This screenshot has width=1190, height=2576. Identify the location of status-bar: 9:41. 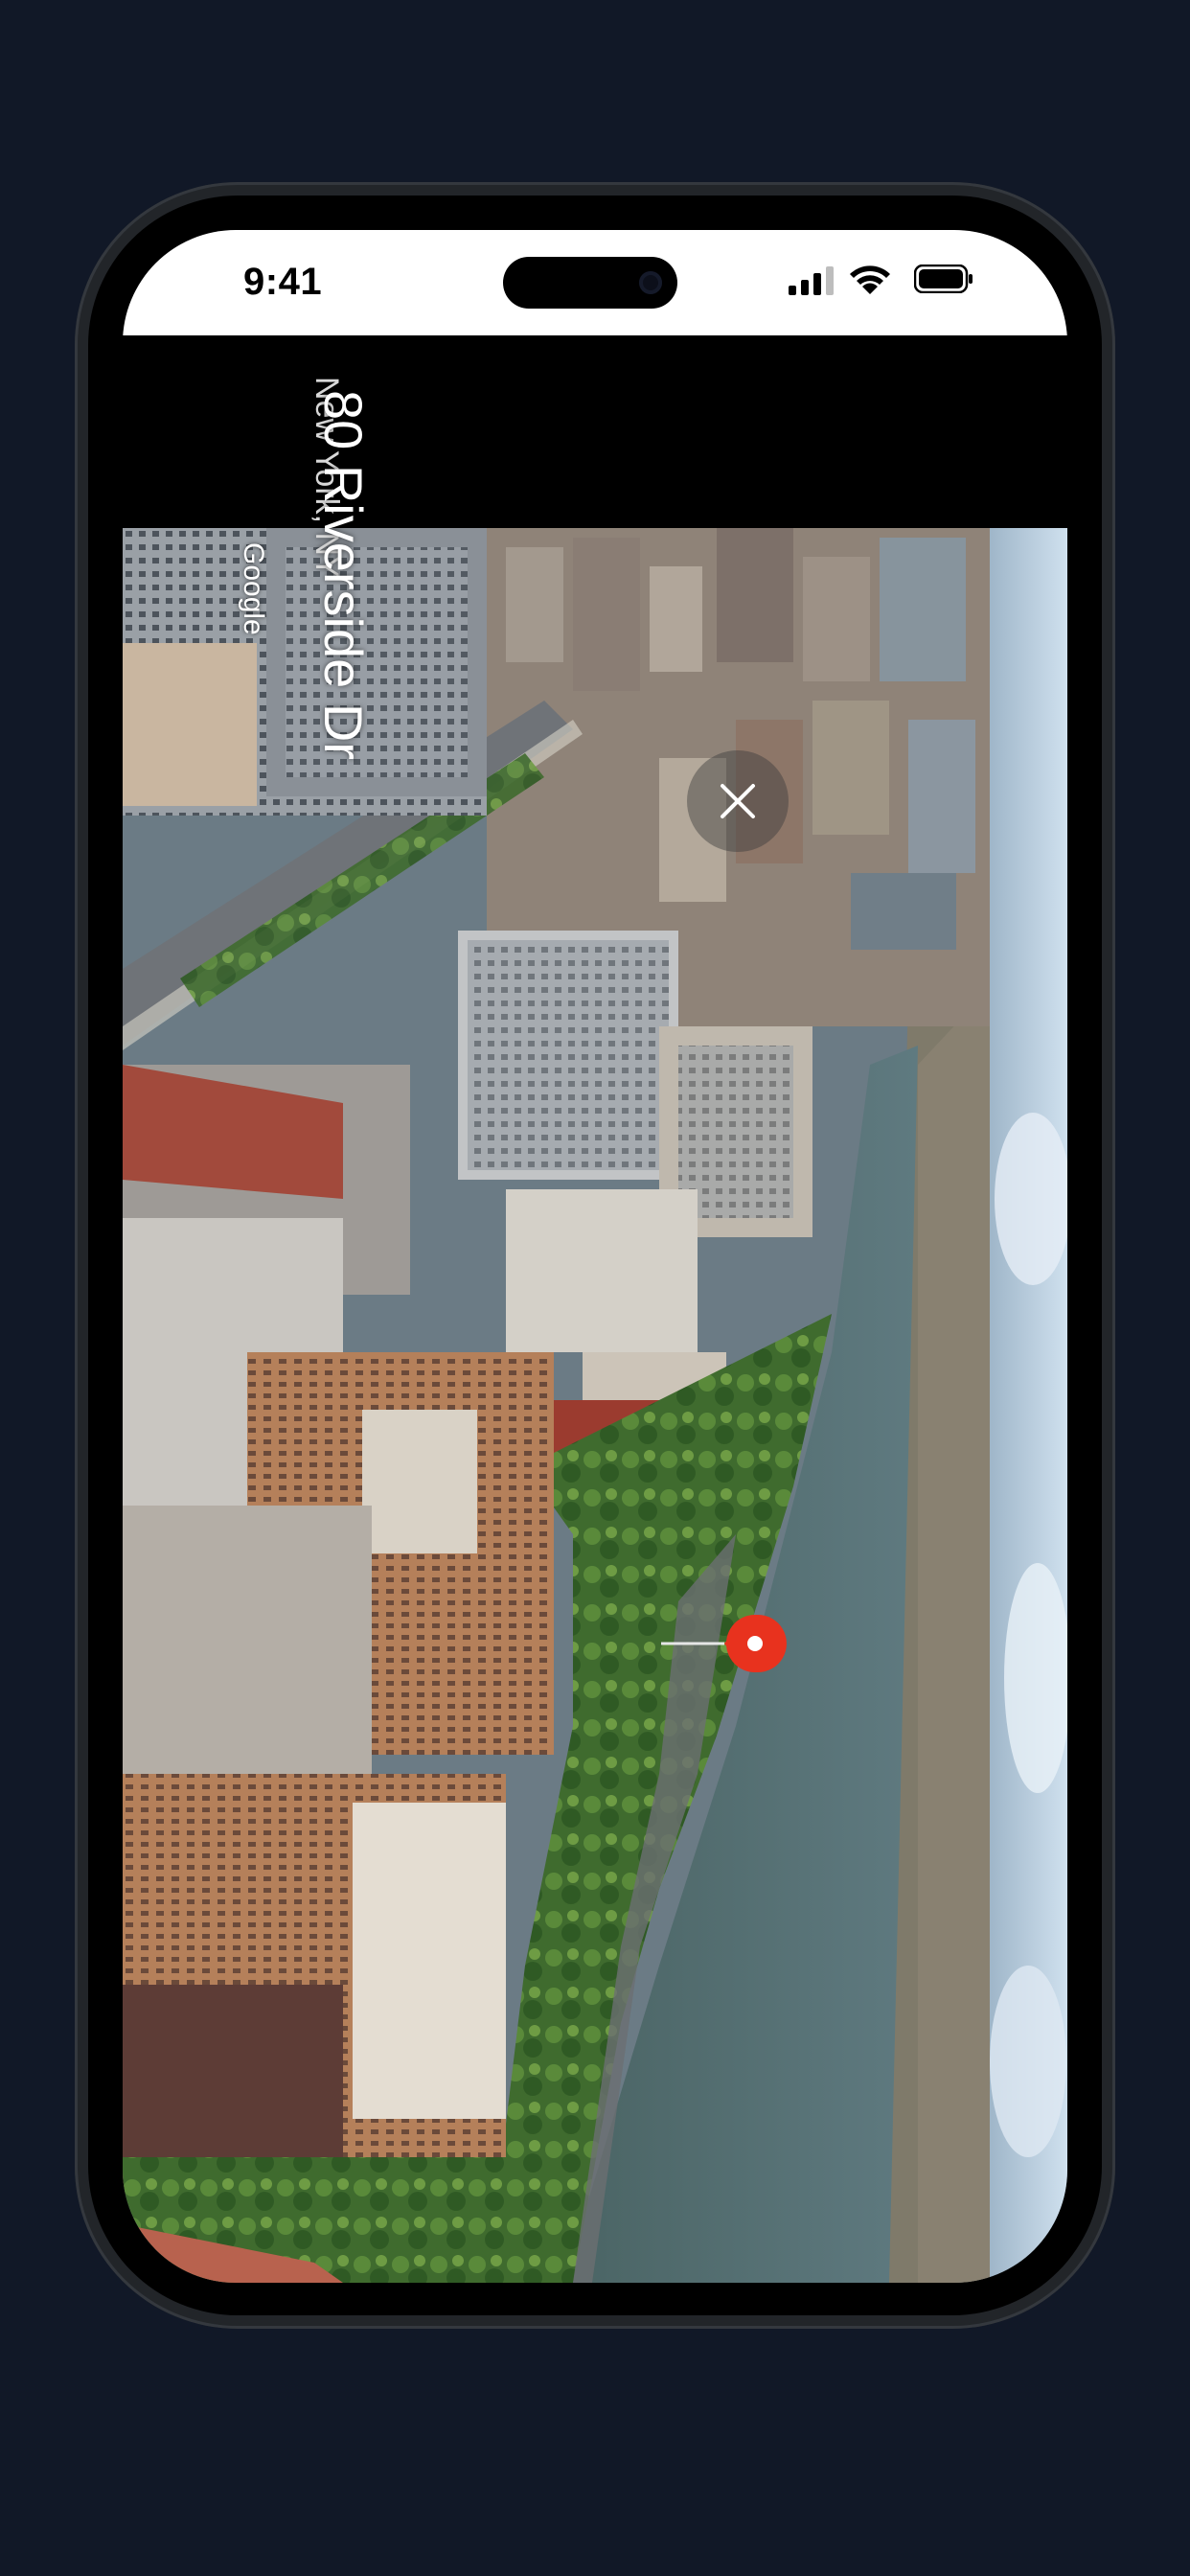
(595, 282).